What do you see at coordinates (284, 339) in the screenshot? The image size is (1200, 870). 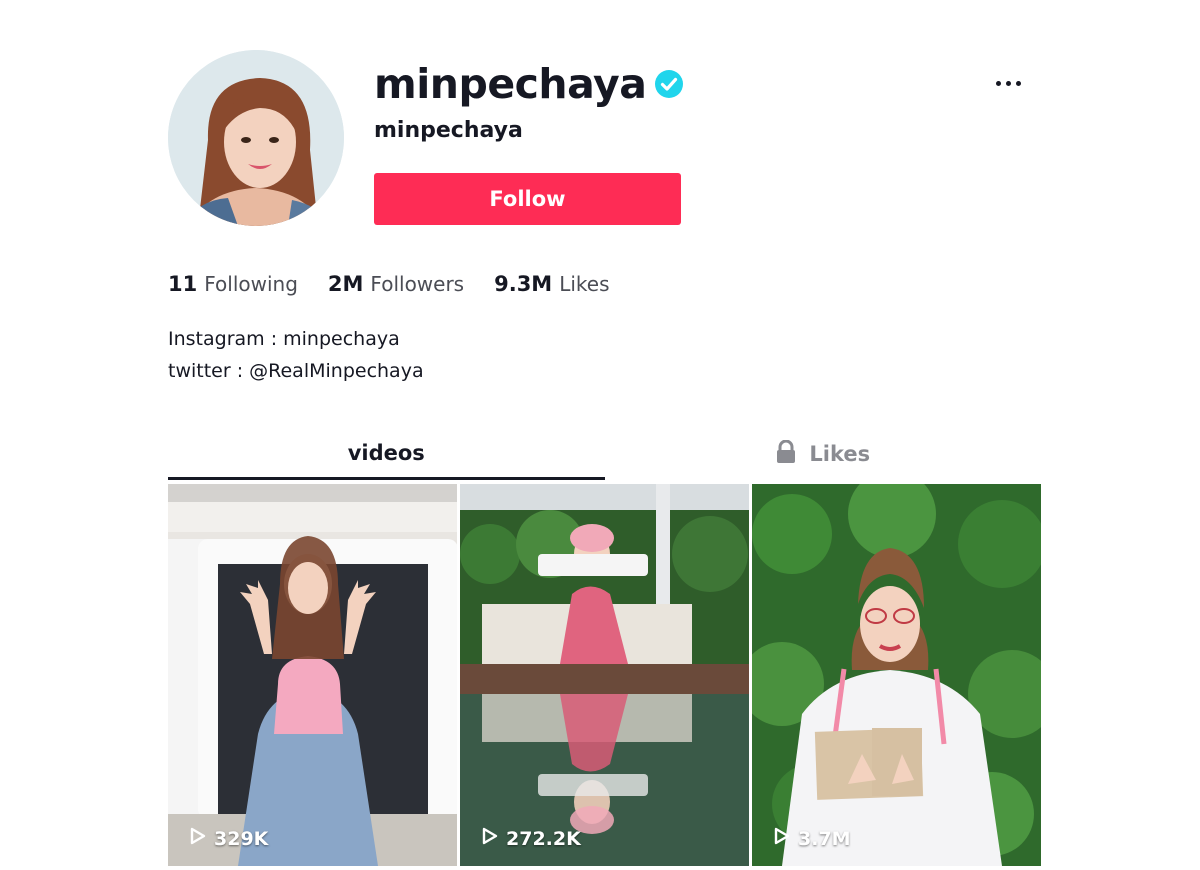 I see `bio-line-instagram: Instagram : minpechaya` at bounding box center [284, 339].